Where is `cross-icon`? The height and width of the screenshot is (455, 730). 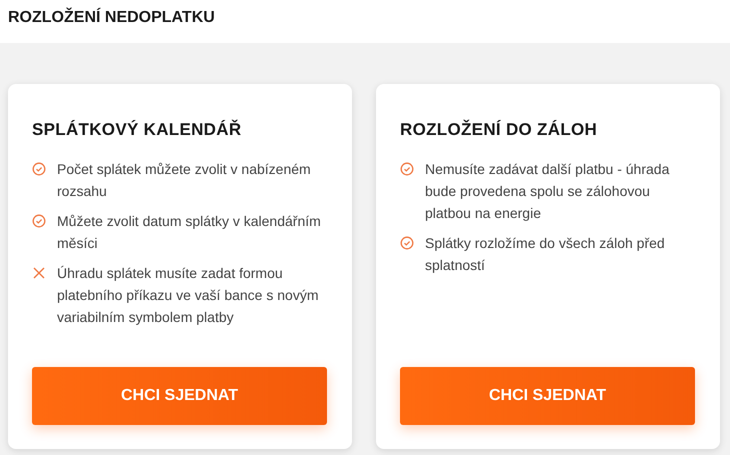
cross-icon is located at coordinates (39, 273).